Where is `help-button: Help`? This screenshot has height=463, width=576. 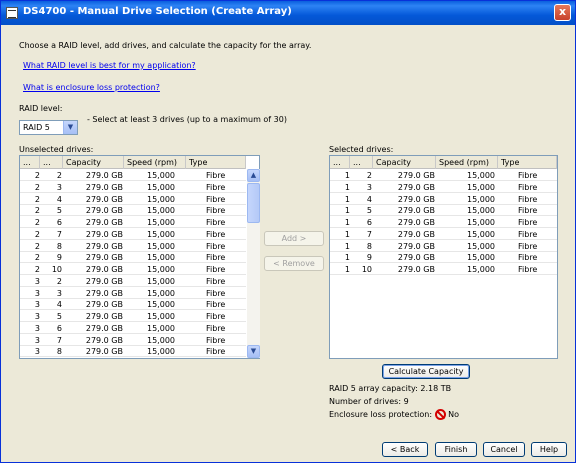 help-button: Help is located at coordinates (549, 449).